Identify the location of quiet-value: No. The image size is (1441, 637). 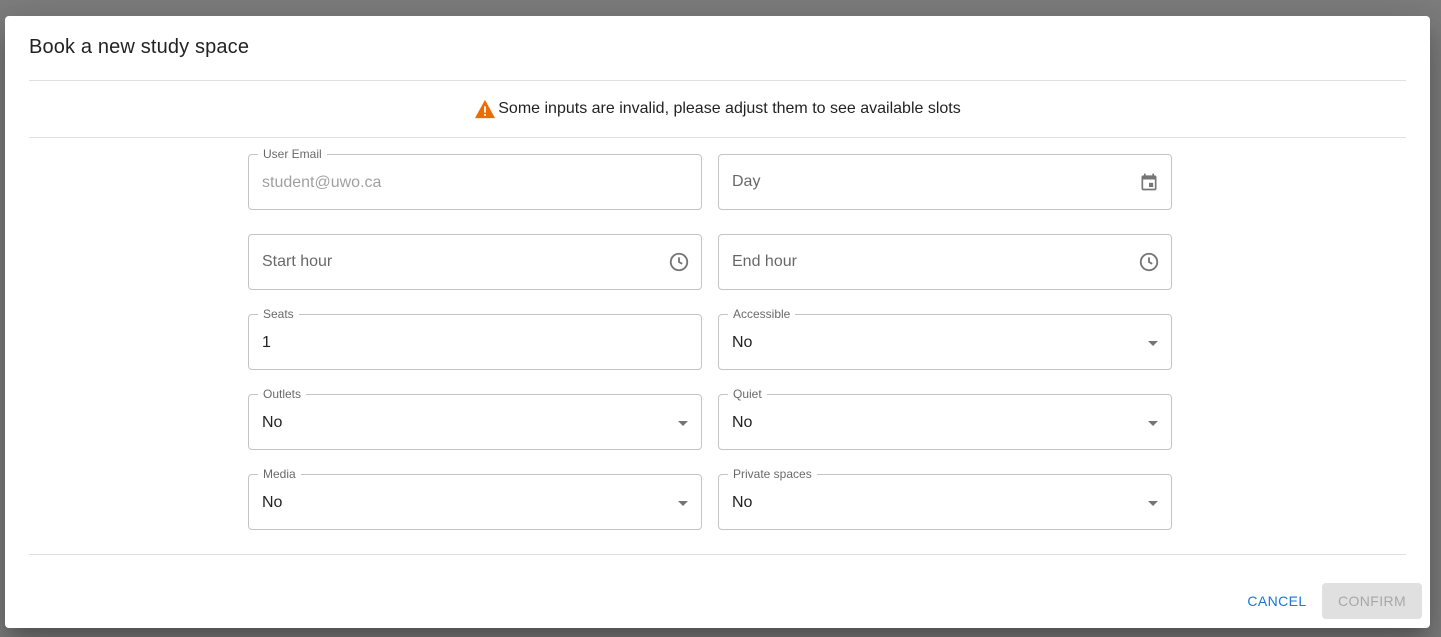
(742, 422).